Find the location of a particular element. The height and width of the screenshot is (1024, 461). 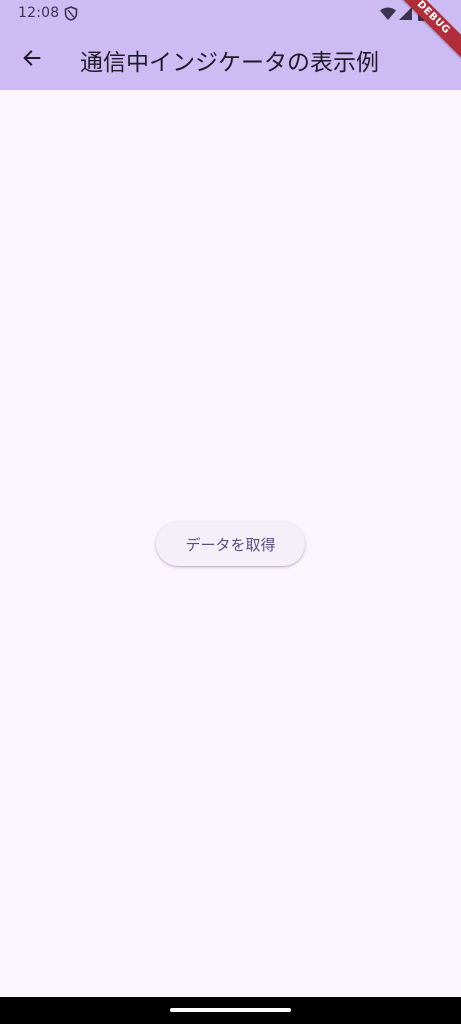

app-bar: 通信中インジケータの表示例 is located at coordinates (230, 59).